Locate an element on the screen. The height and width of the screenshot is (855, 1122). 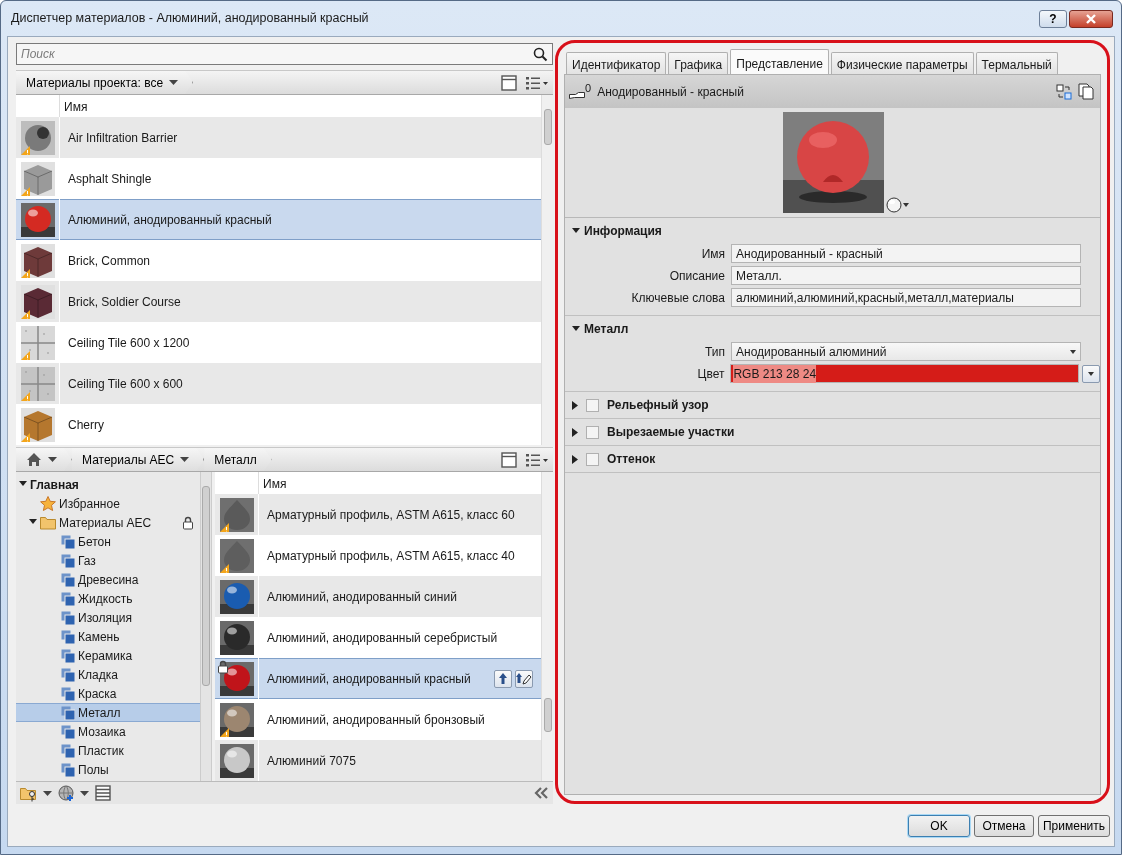
section-title: Рельефный узор is located at coordinates (658, 405).